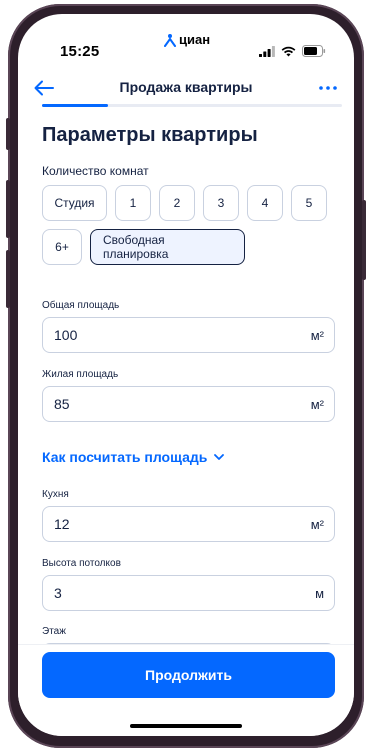 This screenshot has width=372, height=750. I want to click on total-area-field: 100 м², so click(188, 335).